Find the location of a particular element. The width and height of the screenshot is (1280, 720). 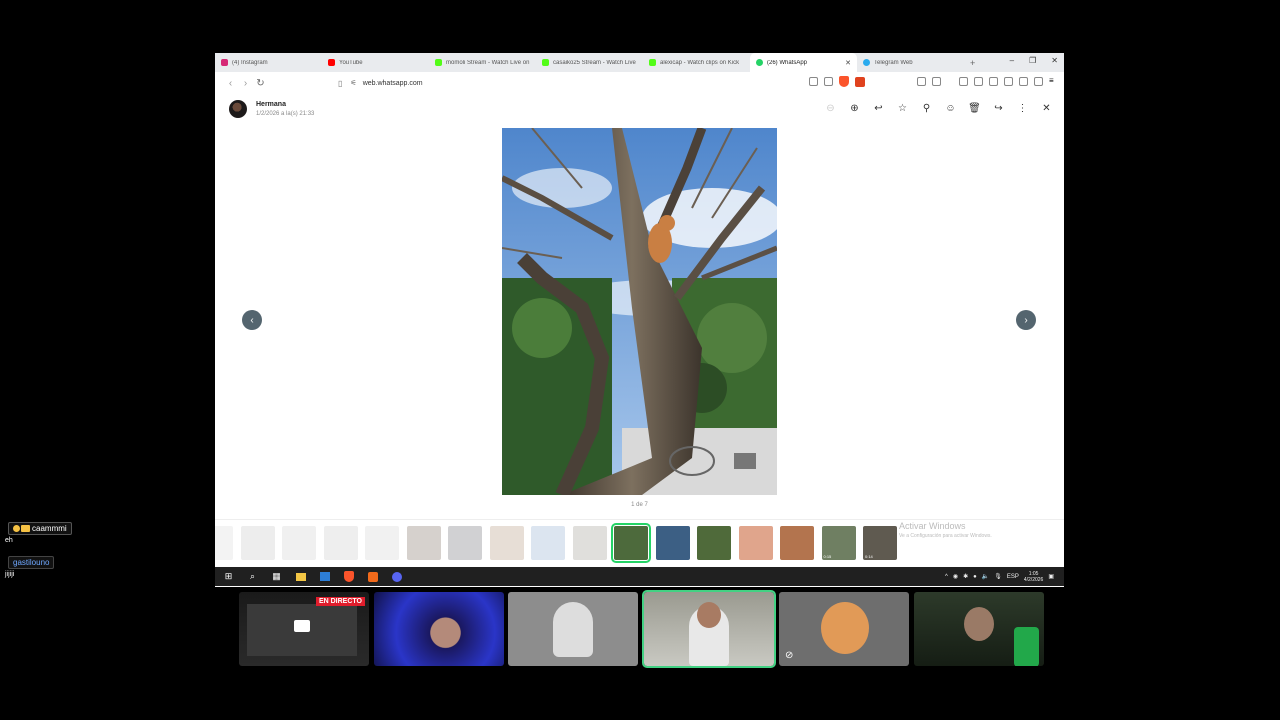

telegram-icon is located at coordinates (866, 62).